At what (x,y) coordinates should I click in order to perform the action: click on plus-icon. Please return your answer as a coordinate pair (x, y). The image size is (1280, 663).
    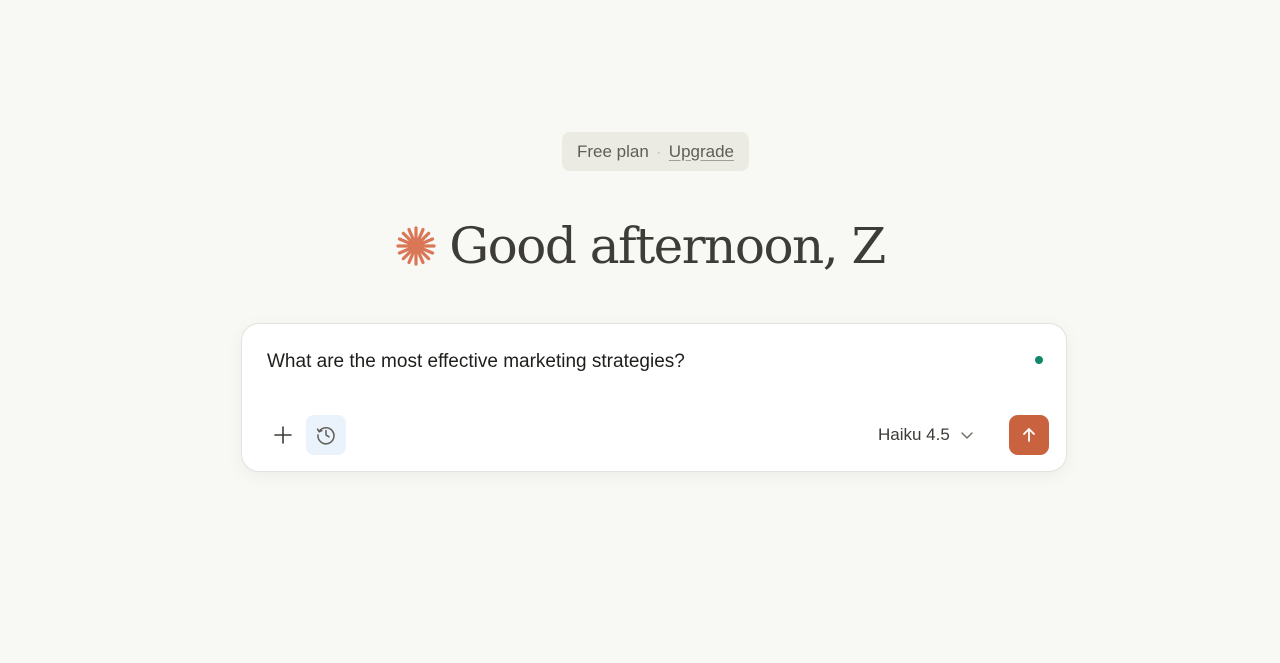
    Looking at the image, I should click on (283, 435).